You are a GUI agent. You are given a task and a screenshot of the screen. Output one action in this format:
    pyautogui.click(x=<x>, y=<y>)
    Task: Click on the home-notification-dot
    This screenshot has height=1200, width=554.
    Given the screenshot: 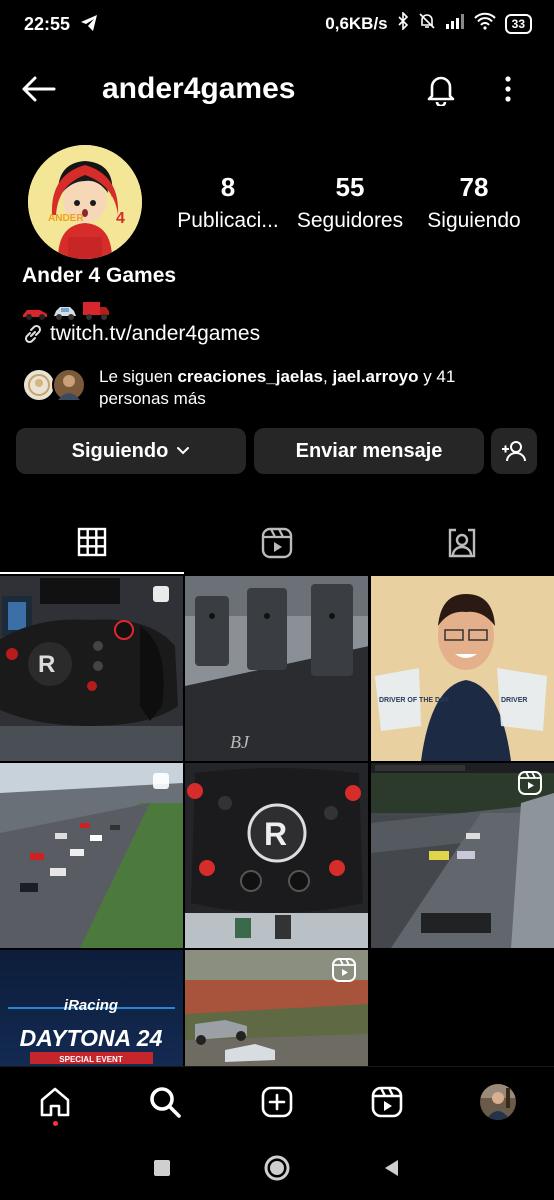 What is the action you would take?
    pyautogui.click(x=55, y=1123)
    